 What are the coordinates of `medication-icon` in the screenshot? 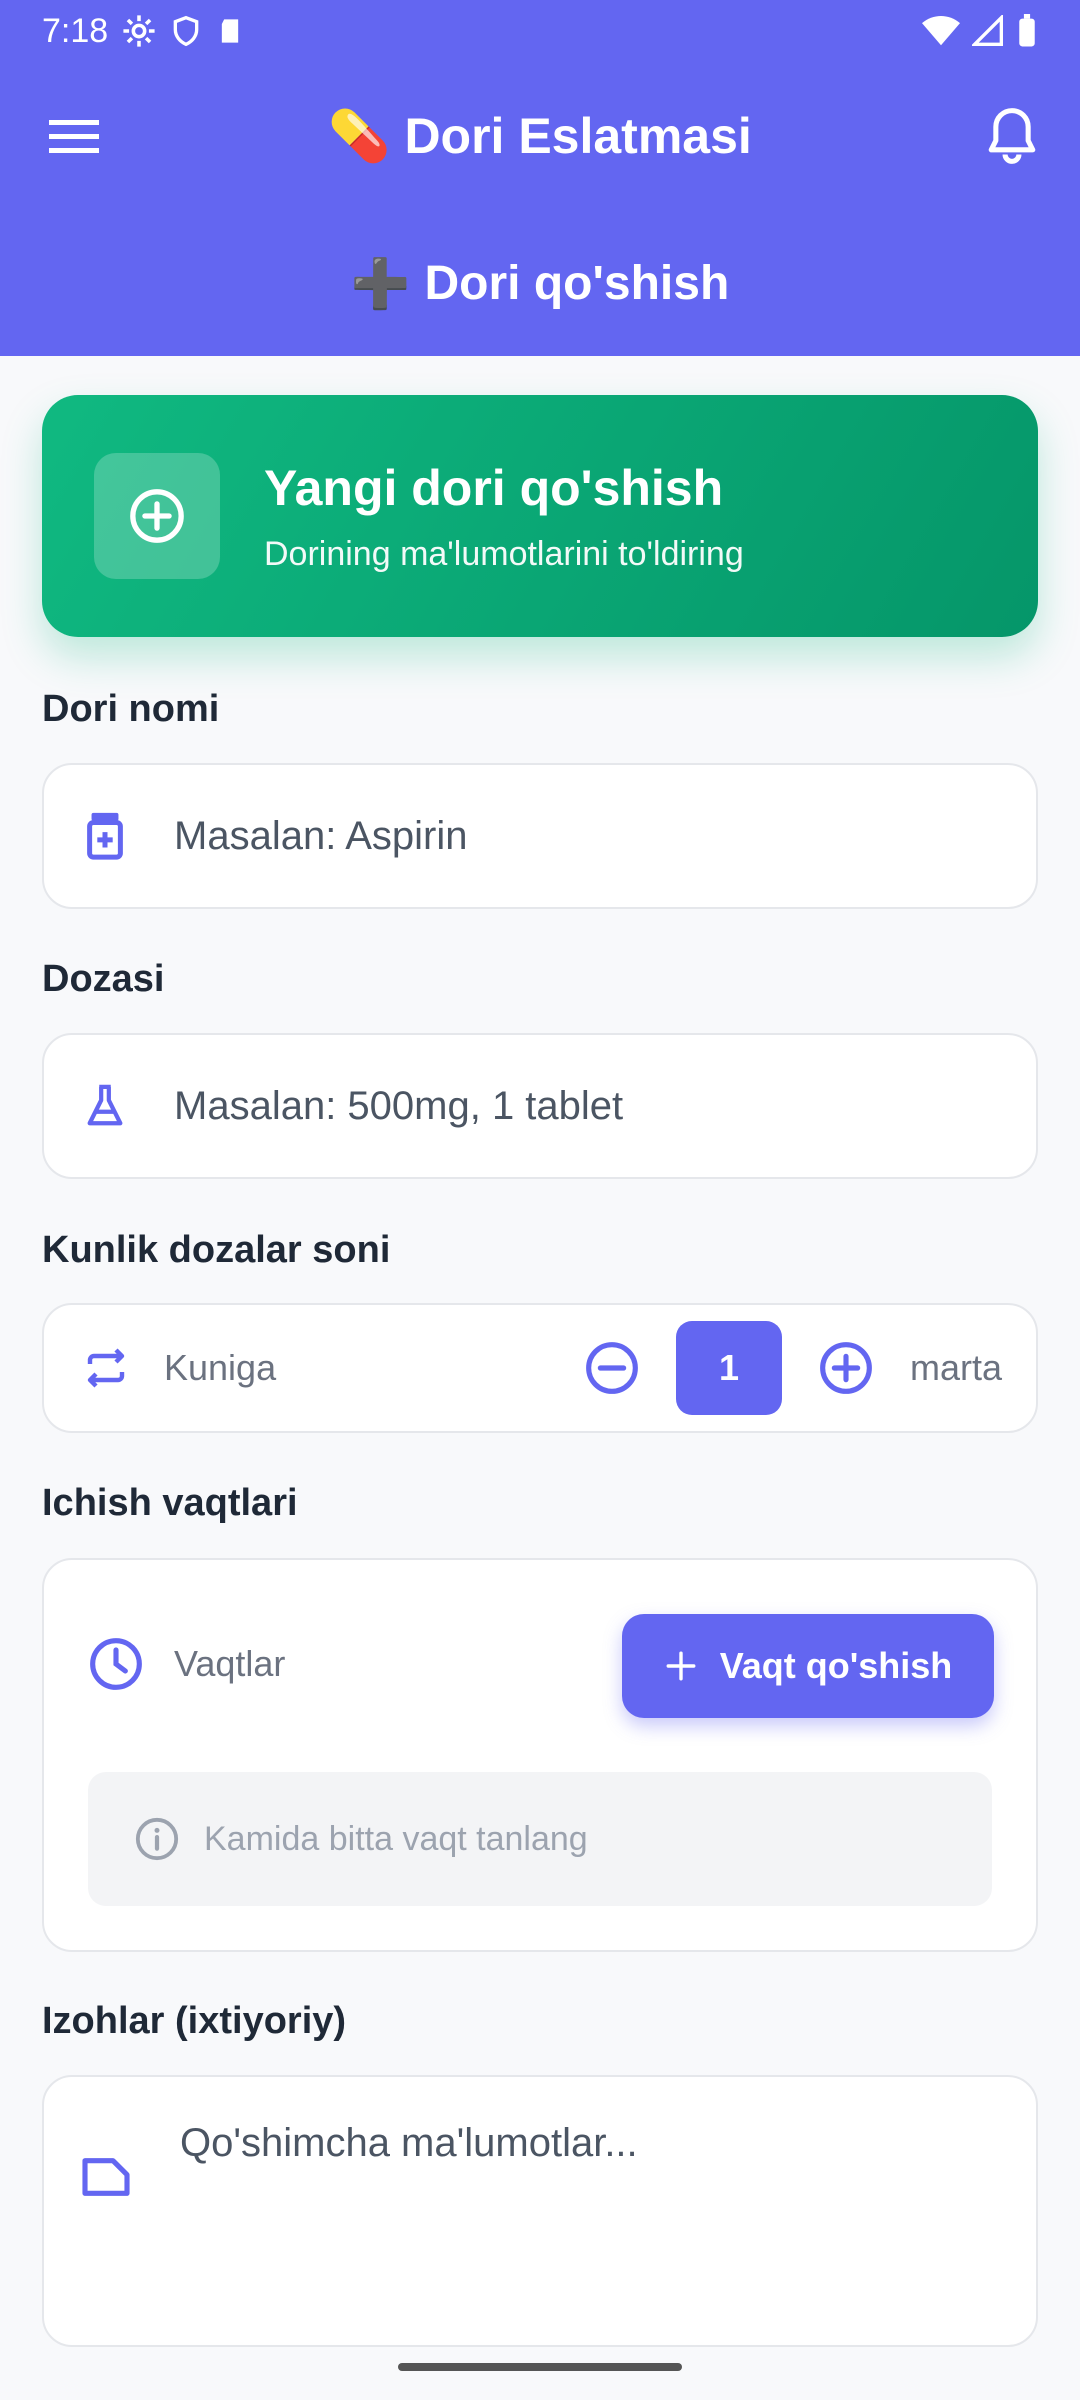 It's located at (105, 836).